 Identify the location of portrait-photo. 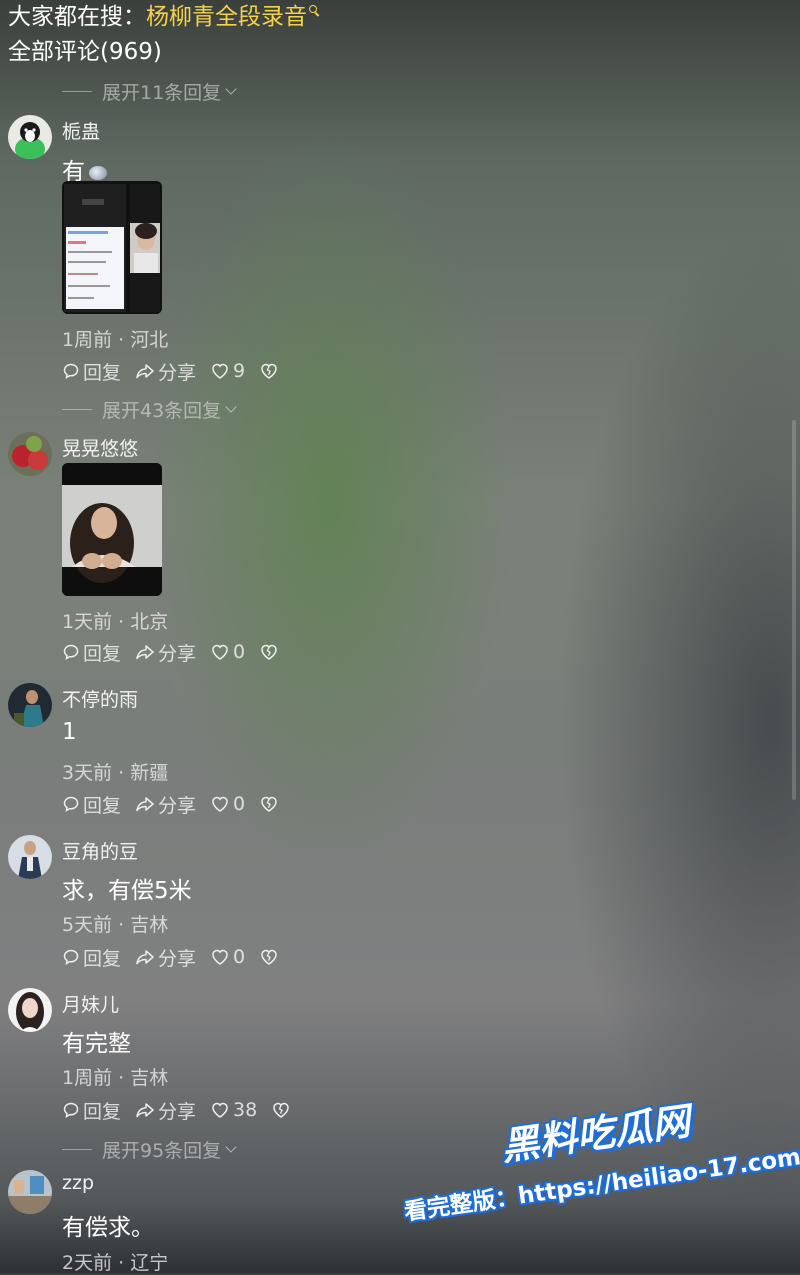
(112, 529).